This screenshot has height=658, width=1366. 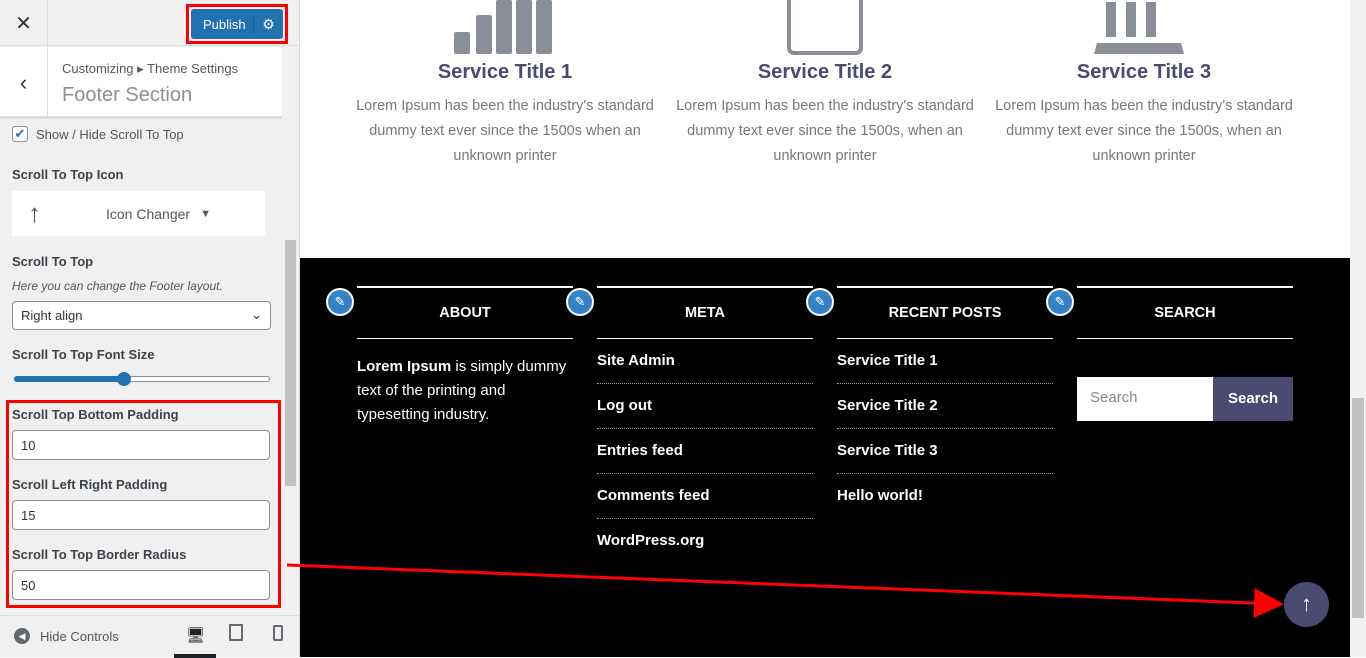 What do you see at coordinates (150, 23) in the screenshot?
I see `customizer-header: ✕ Publish ⚙` at bounding box center [150, 23].